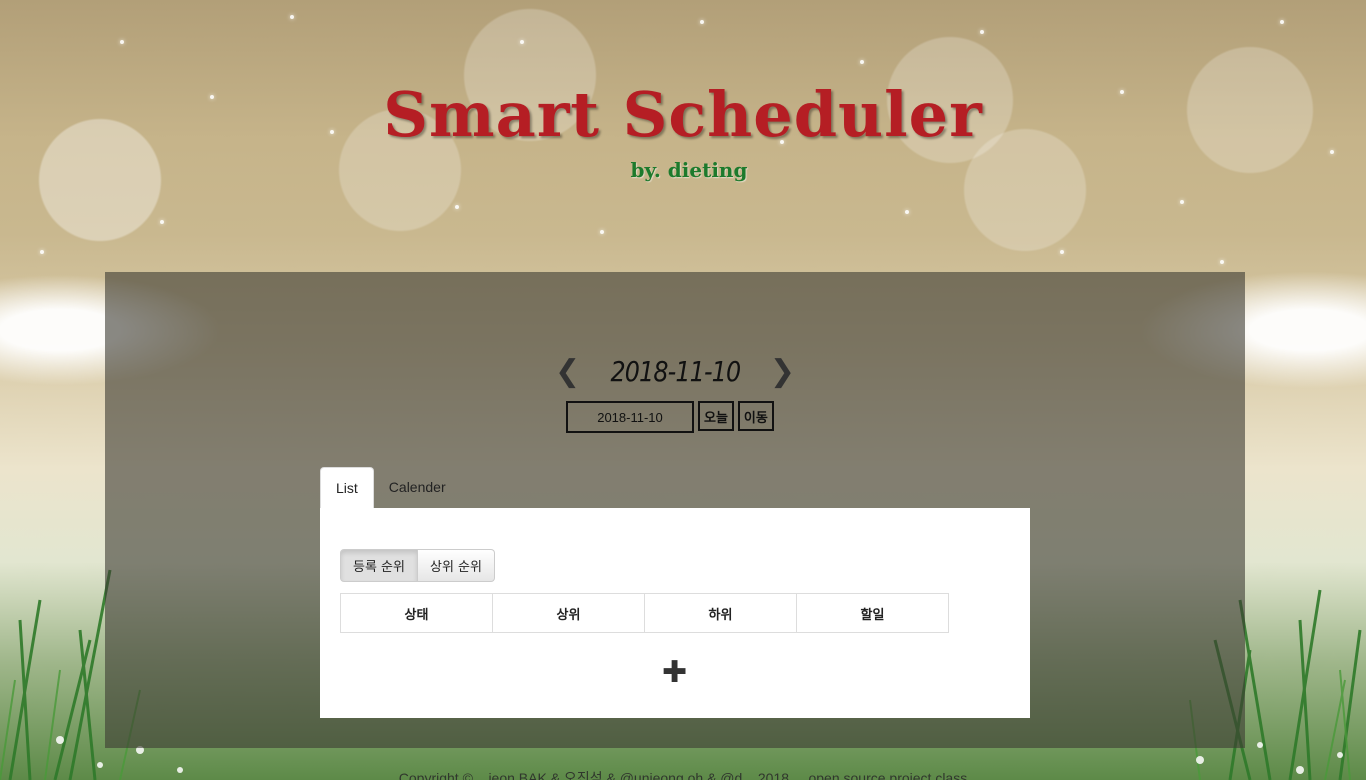 This screenshot has width=1366, height=780. Describe the element at coordinates (720, 613) in the screenshot. I see `column-header-child: 하위` at that location.